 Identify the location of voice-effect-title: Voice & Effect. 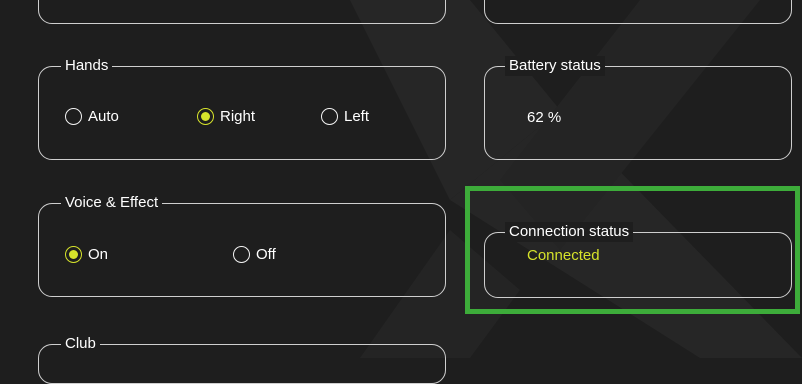
(112, 203).